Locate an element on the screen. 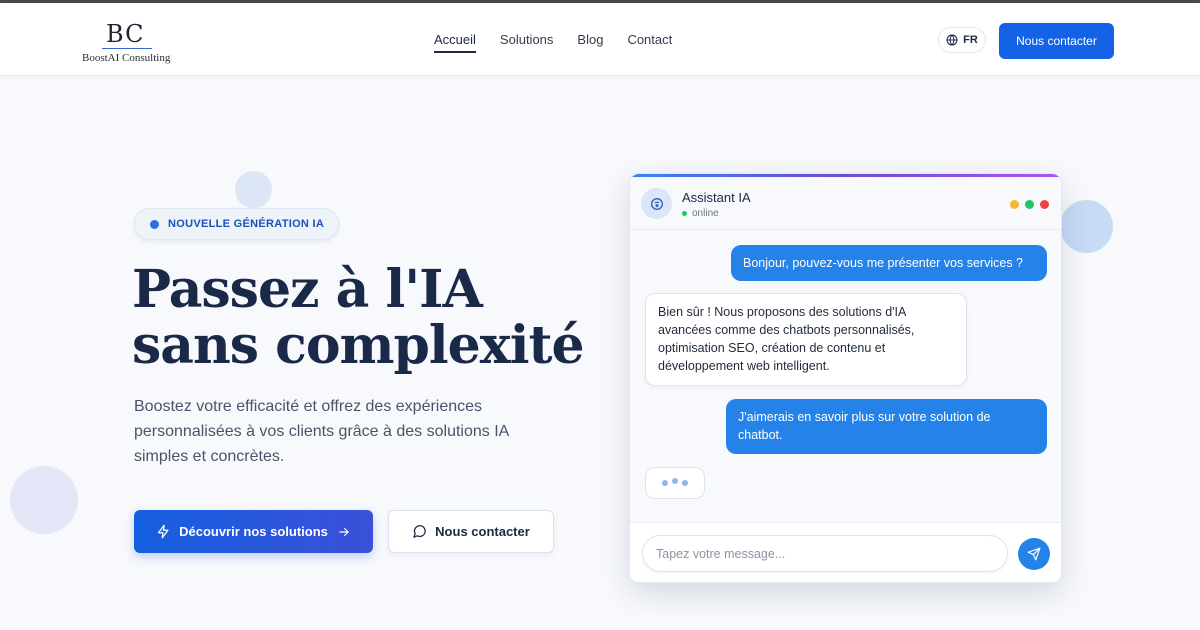  chat-bubble-icon is located at coordinates (419, 531).